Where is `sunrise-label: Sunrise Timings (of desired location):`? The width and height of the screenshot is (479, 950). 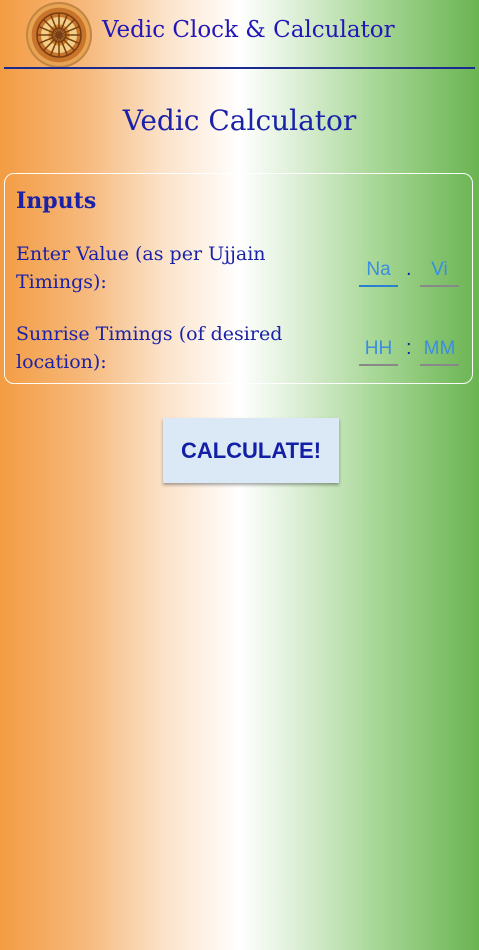
sunrise-label: Sunrise Timings (of desired location): is located at coordinates (149, 348).